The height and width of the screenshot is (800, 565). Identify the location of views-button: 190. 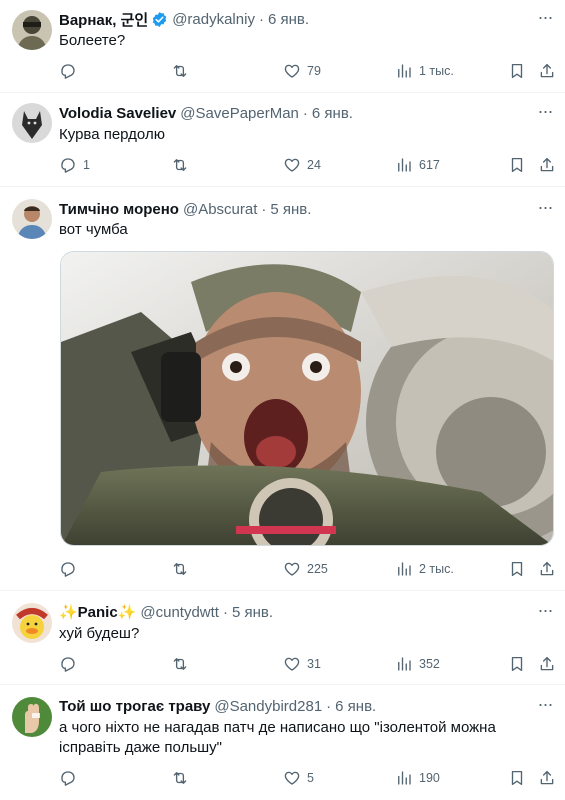
(417, 778).